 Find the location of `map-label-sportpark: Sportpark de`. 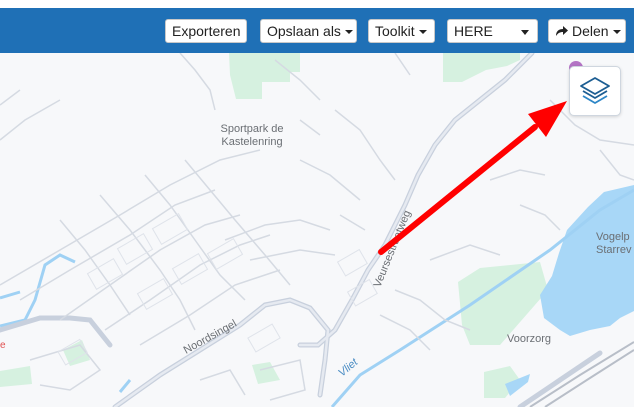

map-label-sportpark: Sportpark de is located at coordinates (252, 129).